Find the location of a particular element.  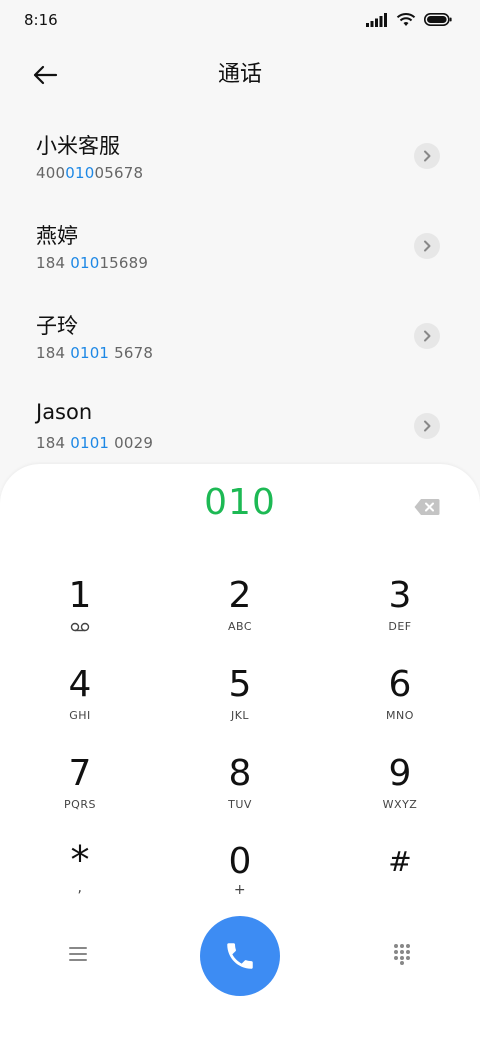

key-5: 5 JKL is located at coordinates (240, 705).